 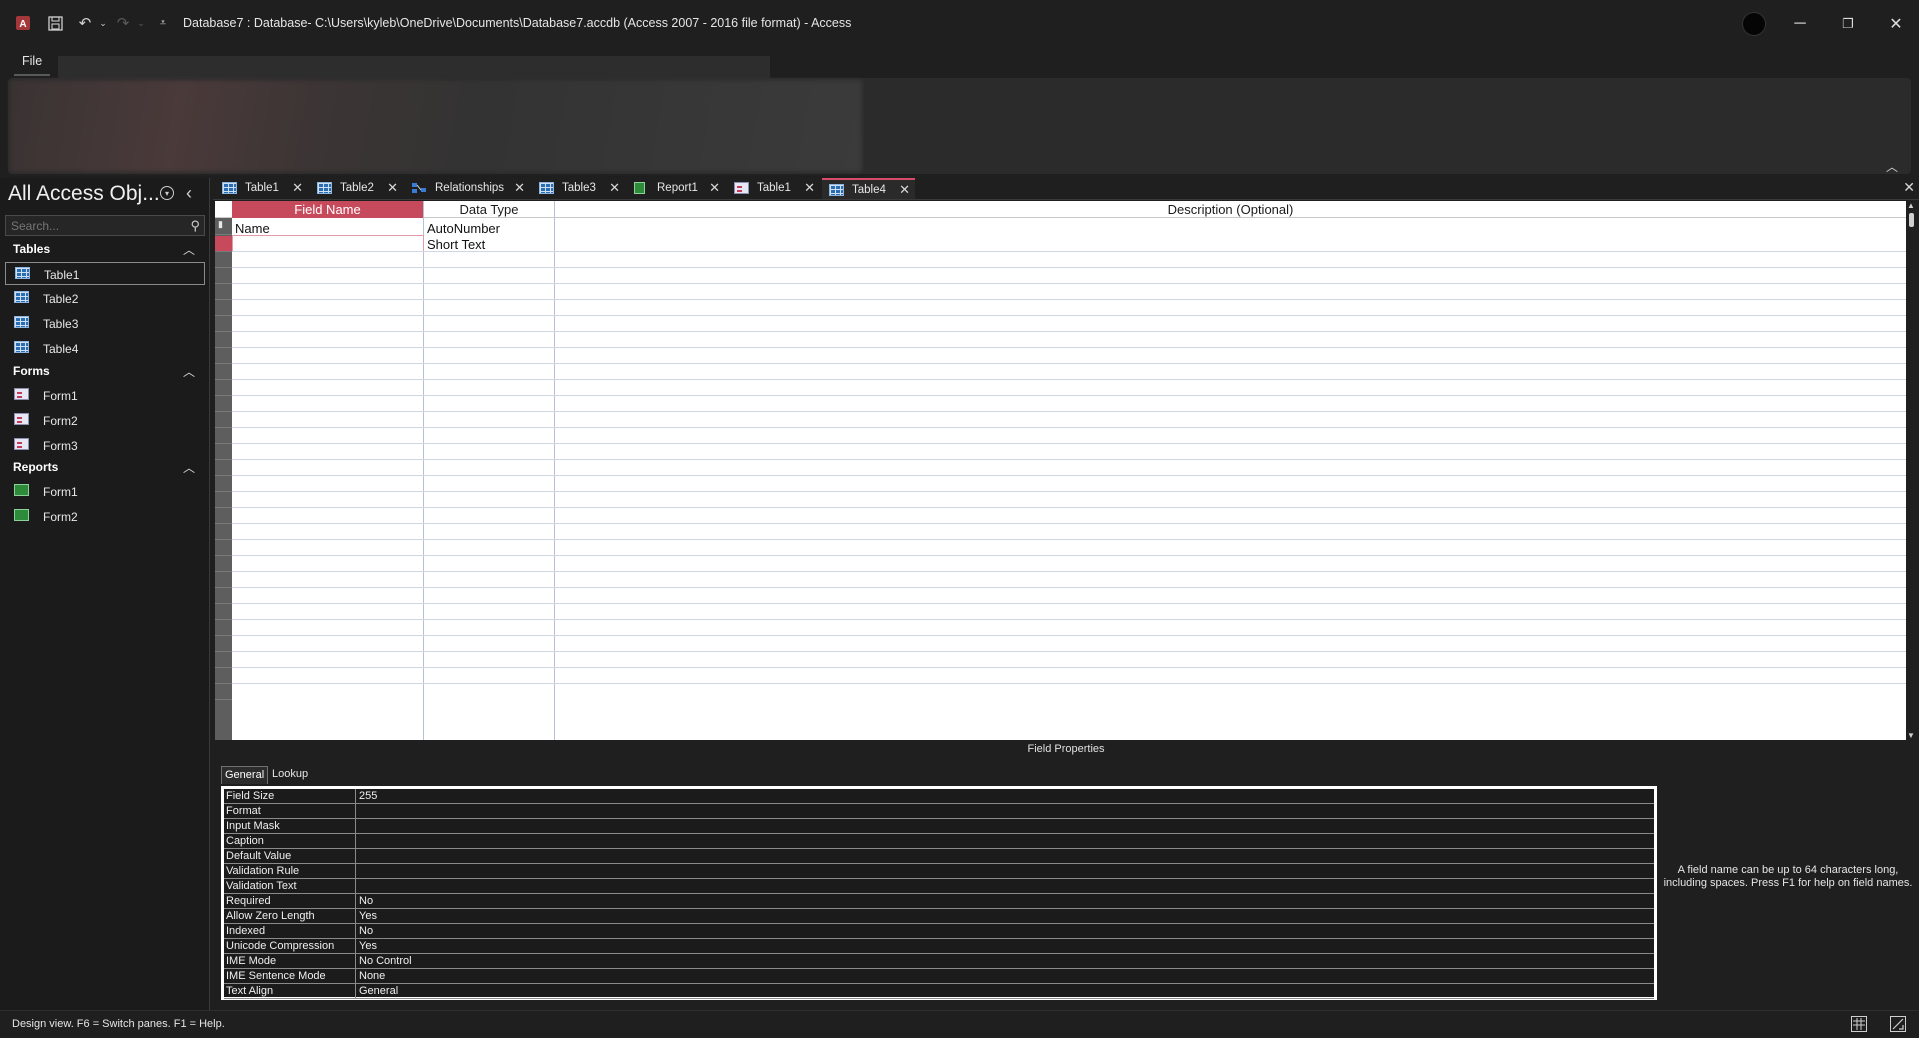 What do you see at coordinates (385, 961) in the screenshot?
I see `property-value: No Control` at bounding box center [385, 961].